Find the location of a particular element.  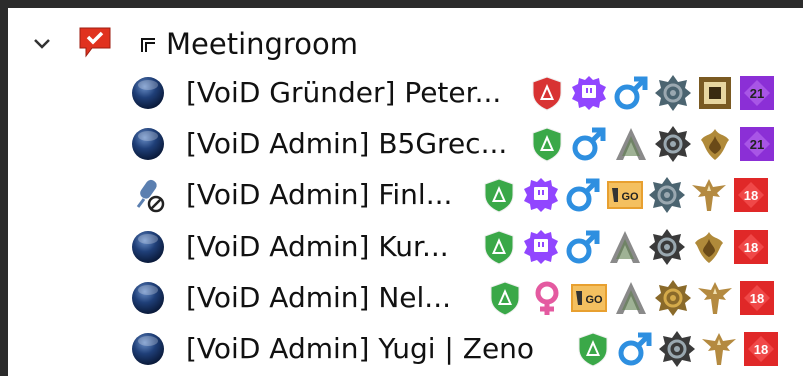

channel-meetingroom: Meetingroom is located at coordinates (405, 44).